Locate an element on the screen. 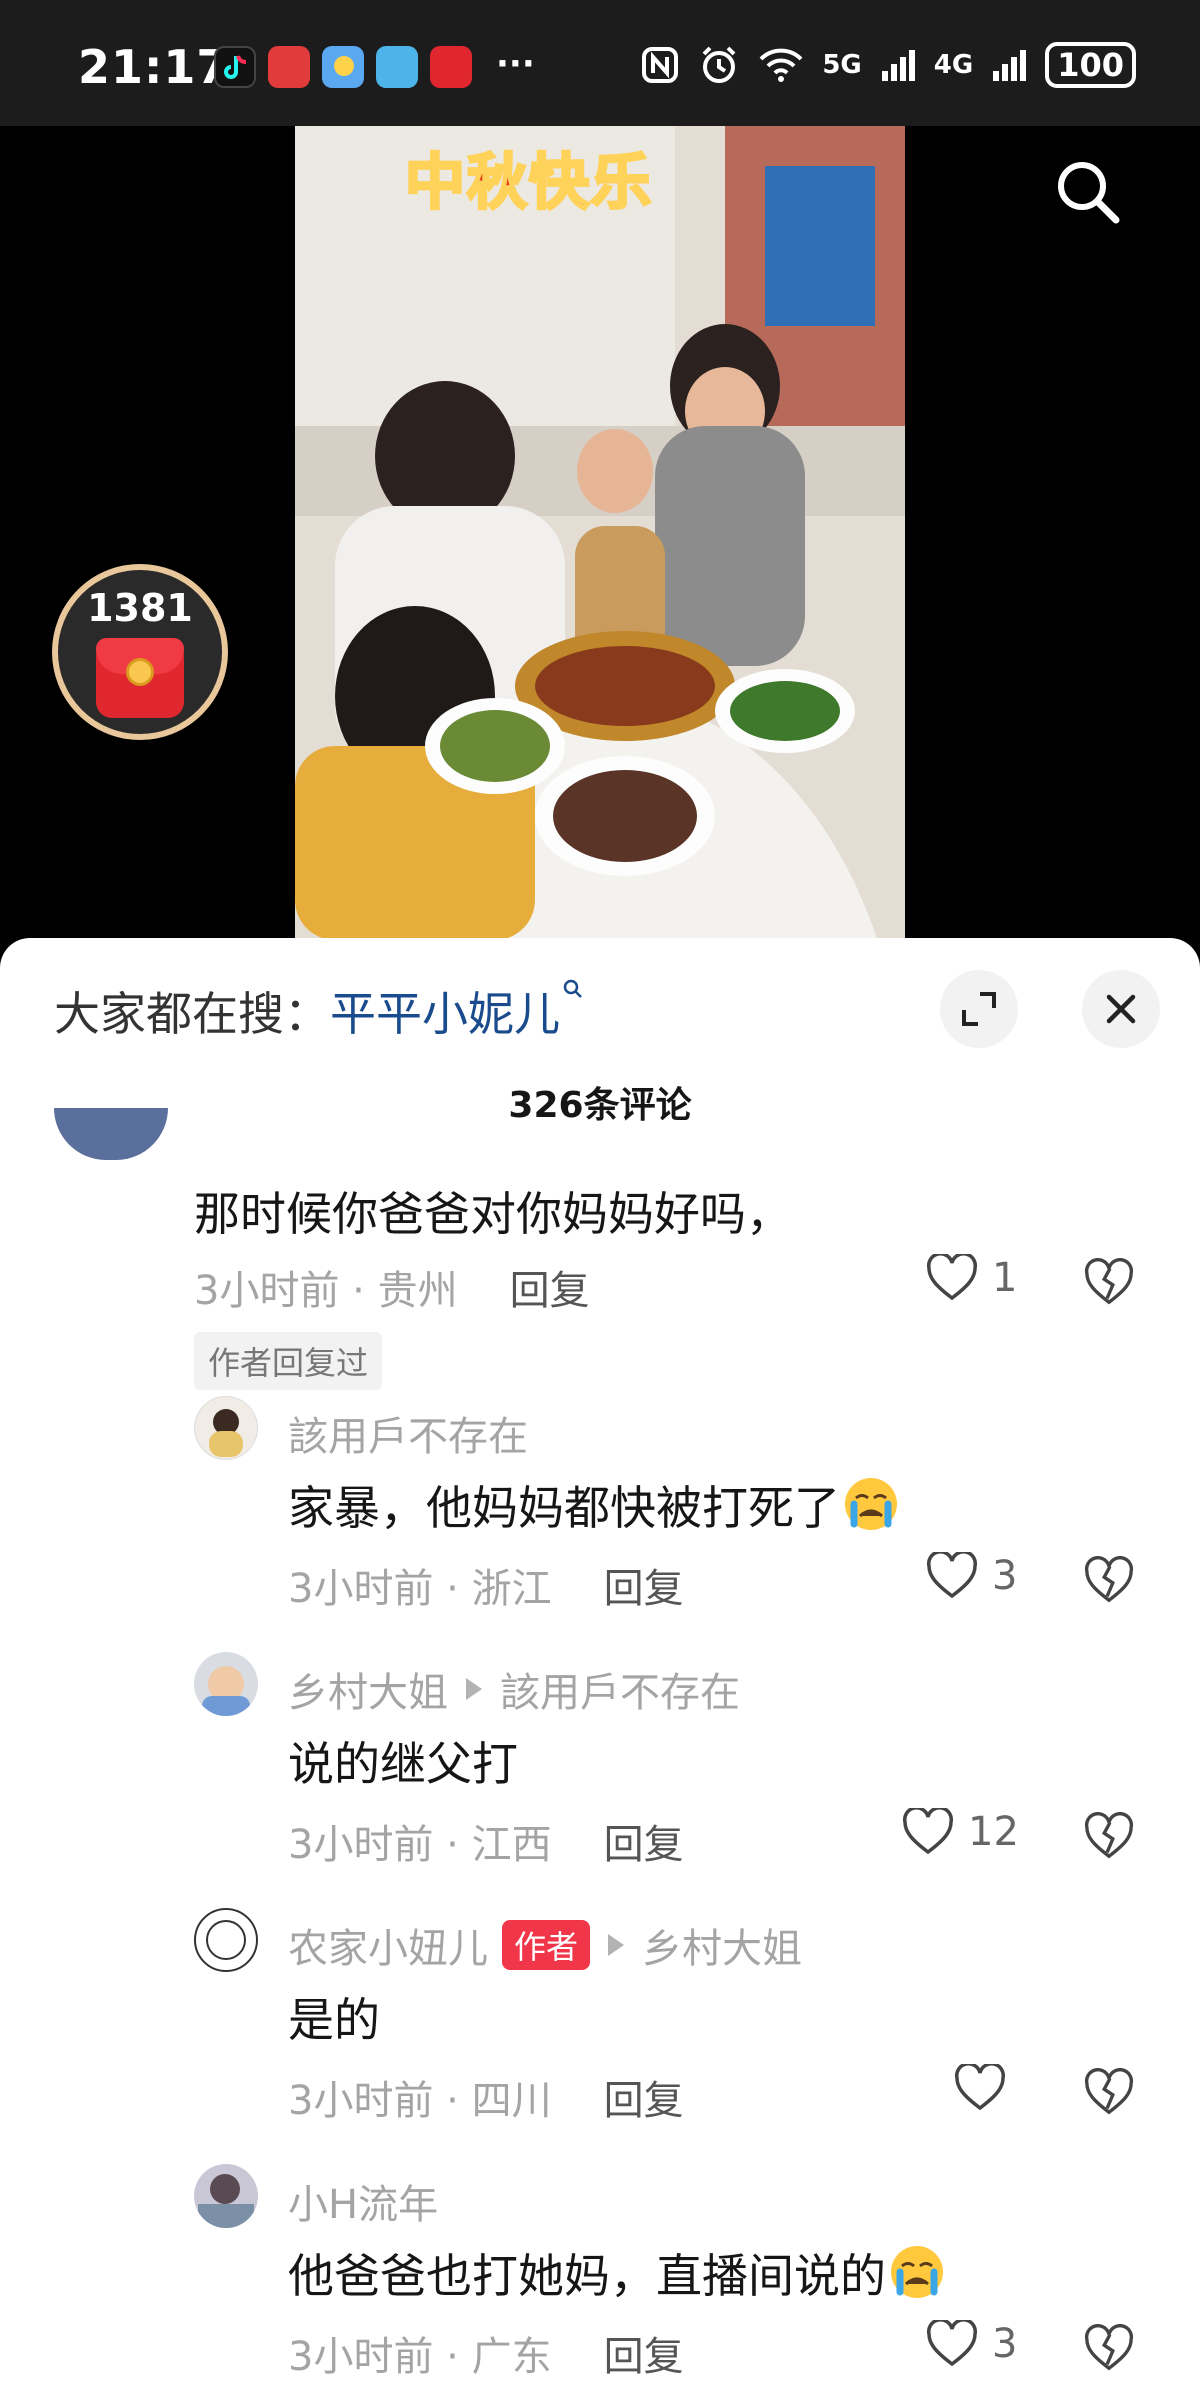 Image resolution: width=1200 pixels, height=2398 pixels. comment-text: 说的继父打 is located at coordinates (403, 1764).